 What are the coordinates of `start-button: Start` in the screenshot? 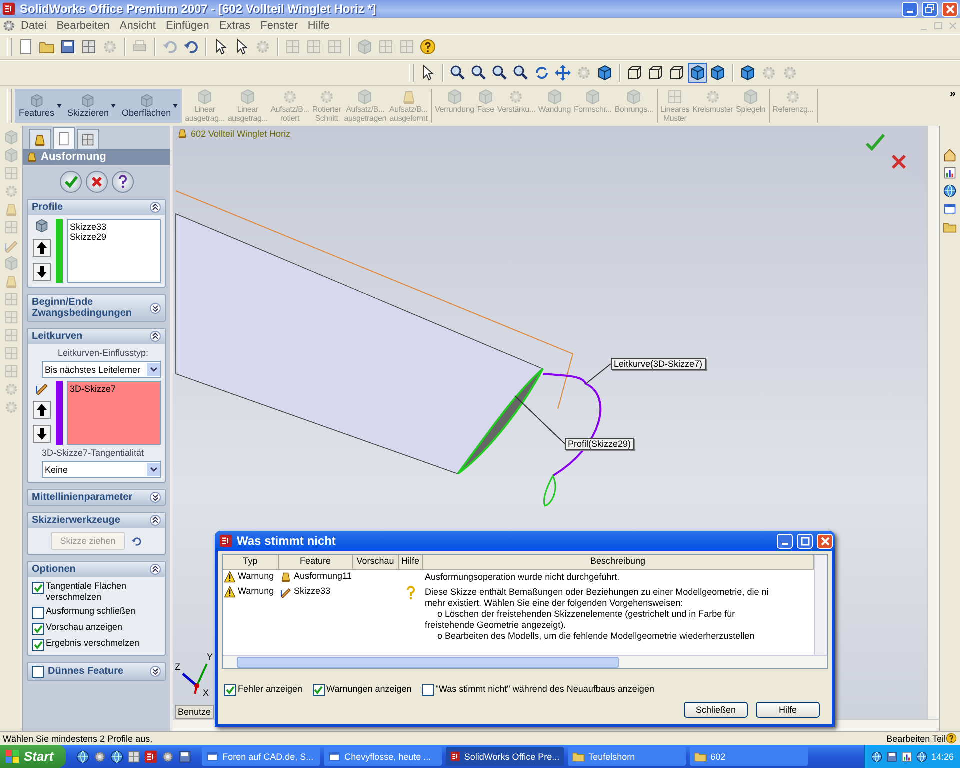 It's located at (33, 756).